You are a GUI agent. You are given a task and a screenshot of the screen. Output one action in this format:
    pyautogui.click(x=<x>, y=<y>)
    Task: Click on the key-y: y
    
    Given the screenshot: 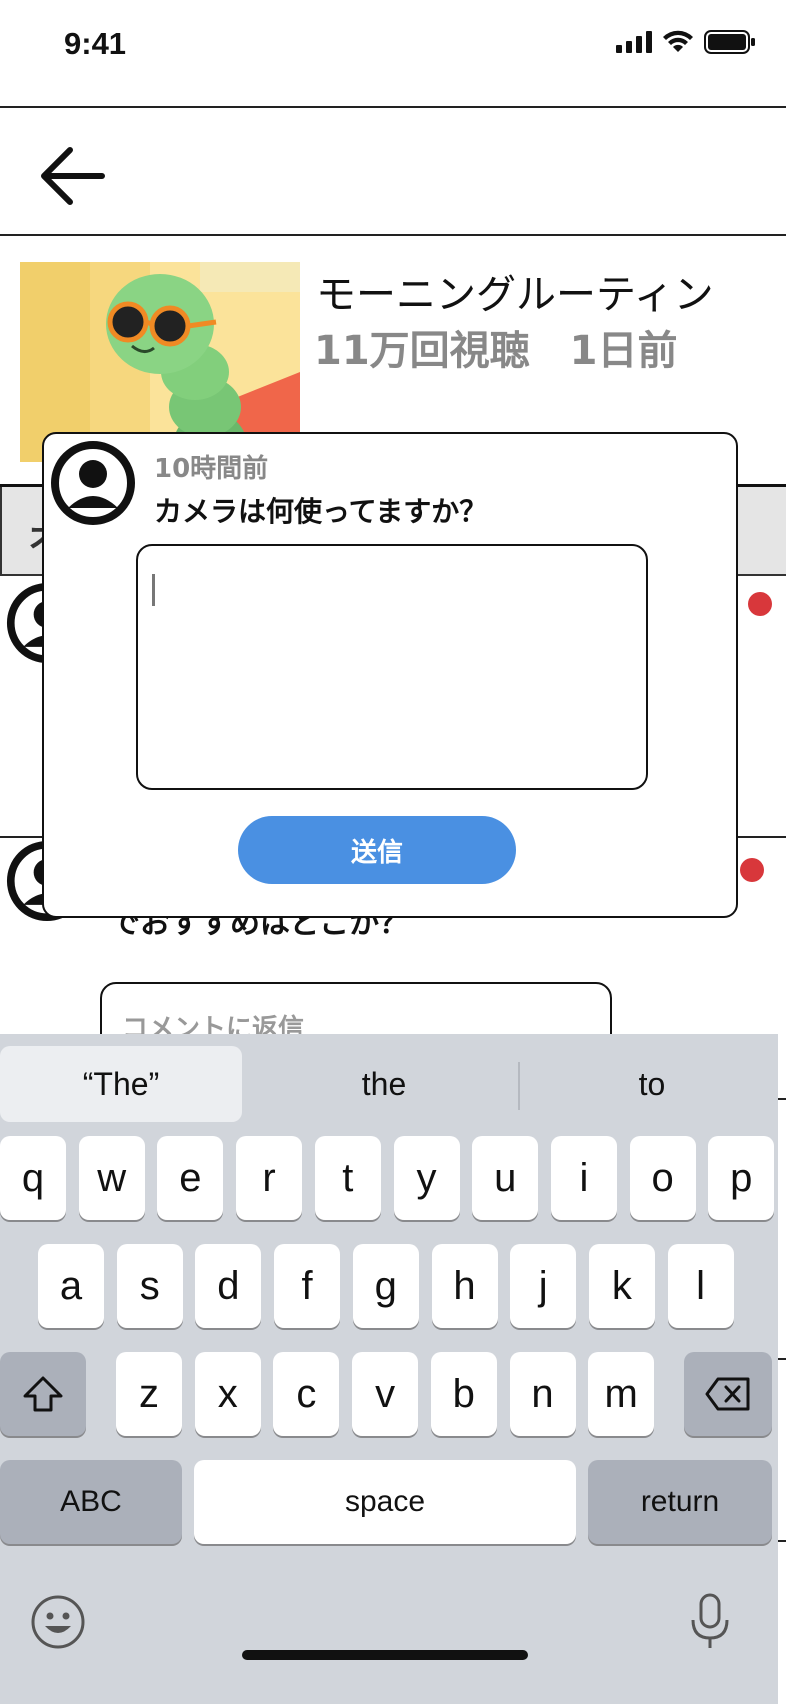 What is the action you would take?
    pyautogui.click(x=426, y=1178)
    